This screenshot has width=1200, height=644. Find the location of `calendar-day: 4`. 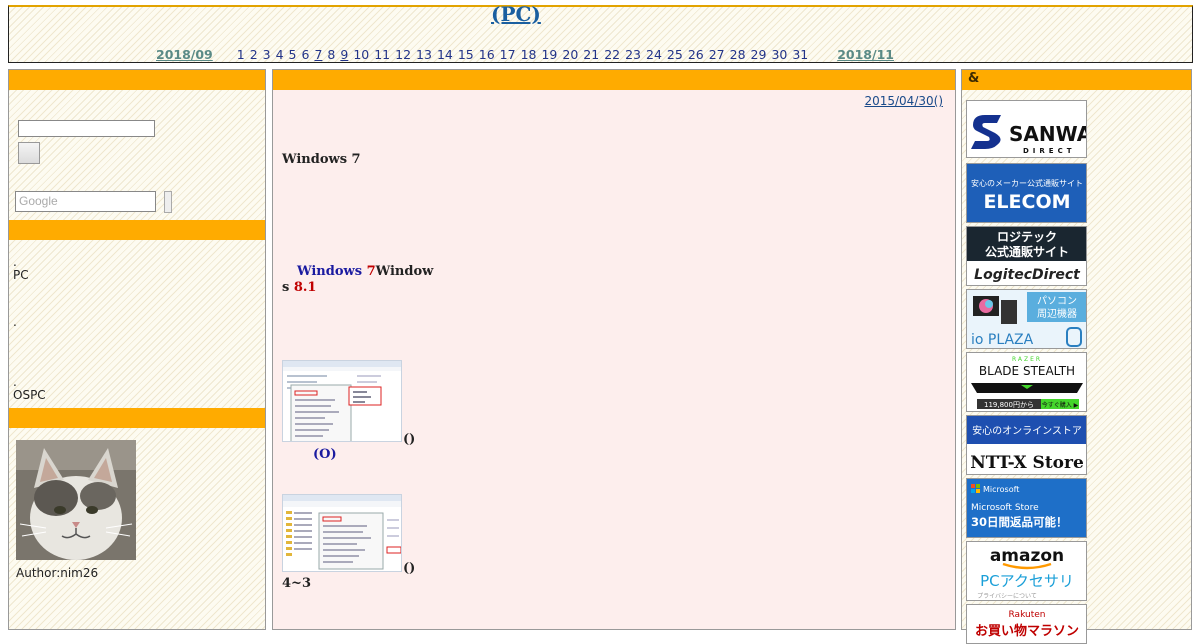

calendar-day: 4 is located at coordinates (279, 54).